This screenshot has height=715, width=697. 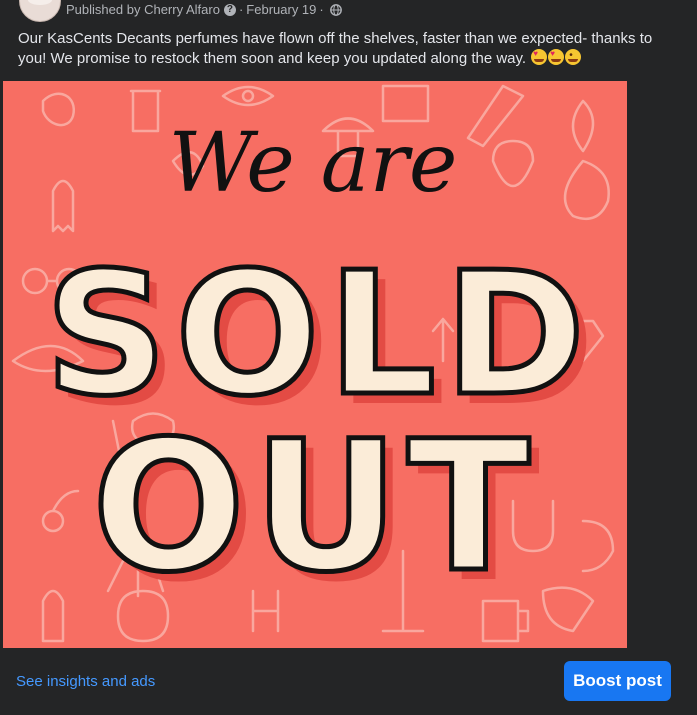 I want to click on author-name: Cherry Alfaro, so click(x=182, y=9).